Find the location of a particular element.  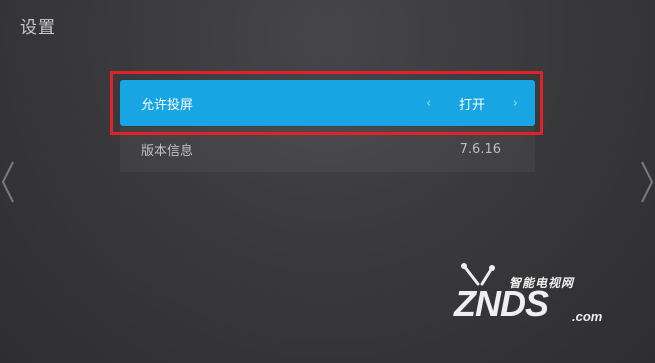

chevron-right-icon is located at coordinates (647, 182).